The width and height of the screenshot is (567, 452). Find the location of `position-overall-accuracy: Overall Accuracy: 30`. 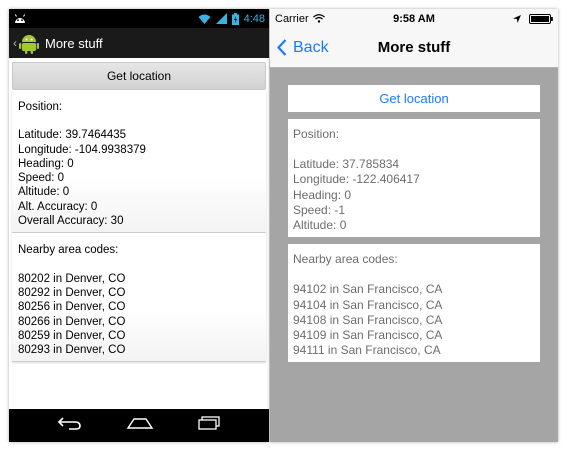

position-overall-accuracy: Overall Accuracy: 30 is located at coordinates (71, 221).